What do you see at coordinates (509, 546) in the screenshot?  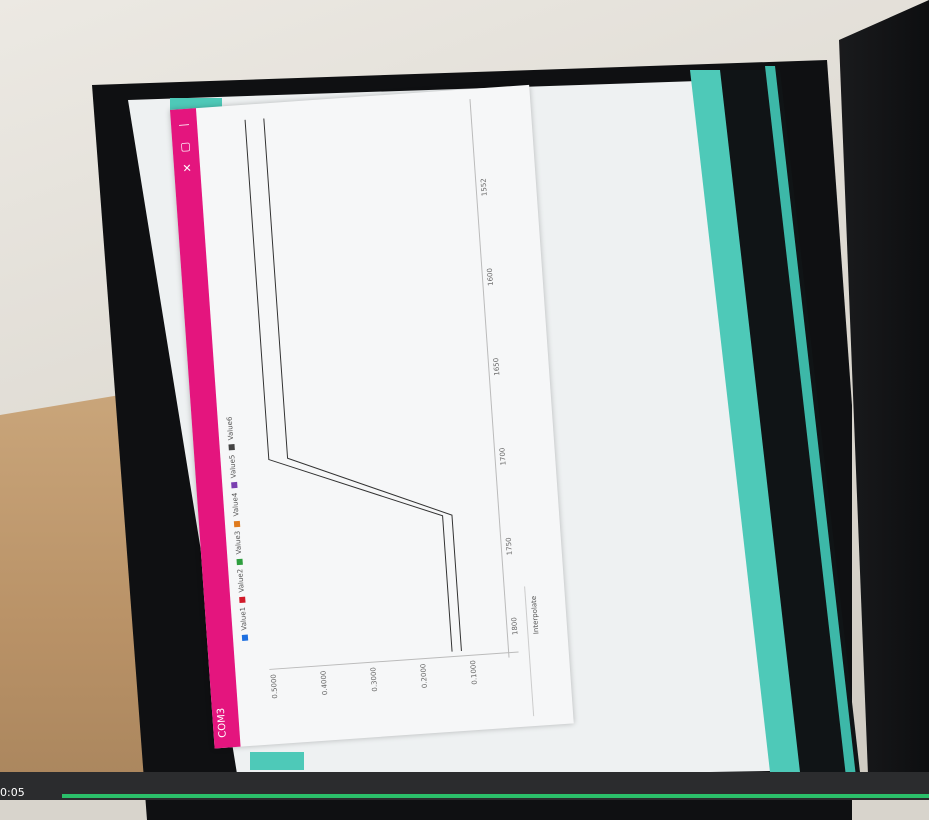 I see `x-tick-5: 1750` at bounding box center [509, 546].